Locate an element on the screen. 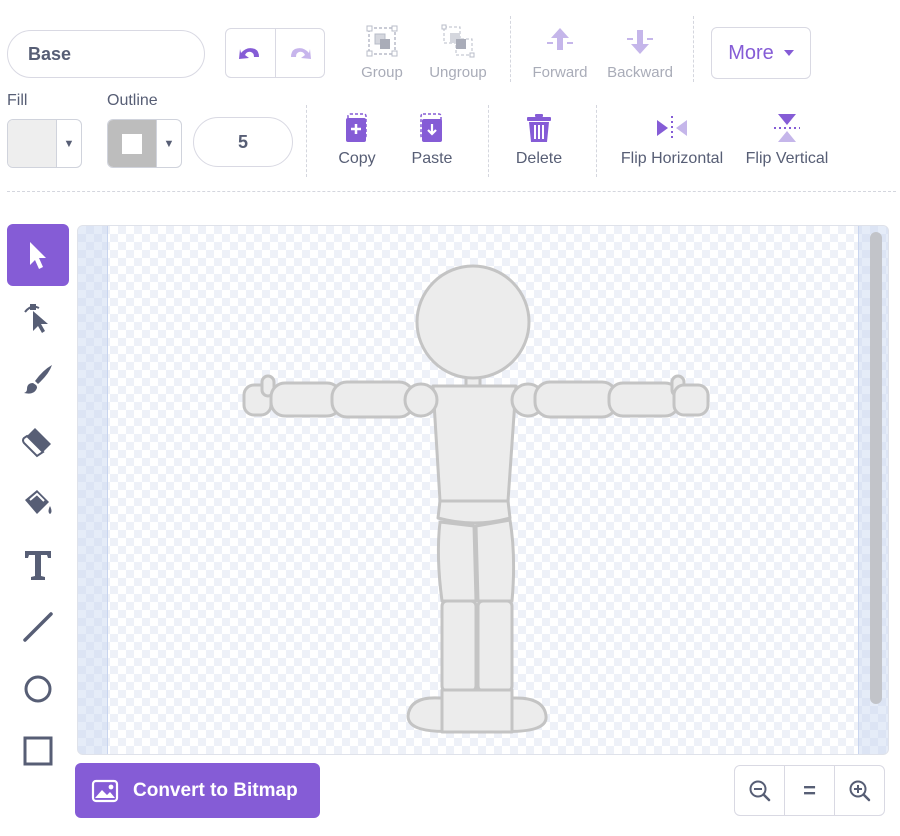  brush-tool is located at coordinates (38, 379).